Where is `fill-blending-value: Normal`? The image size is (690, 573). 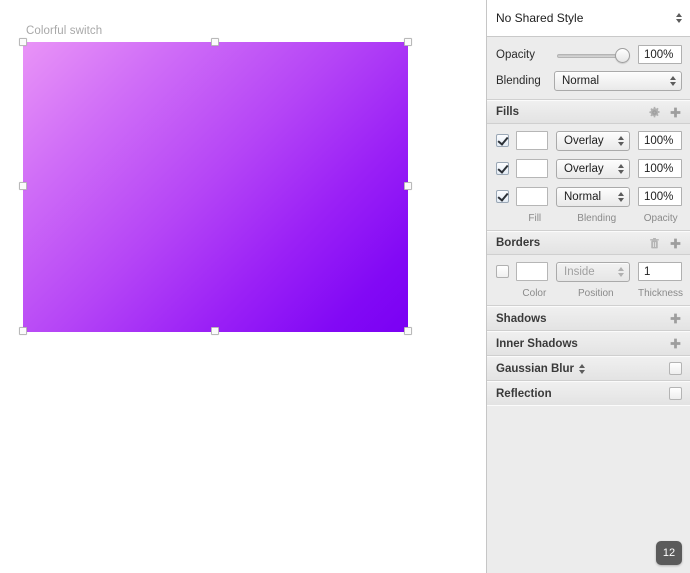
fill-blending-value: Normal is located at coordinates (583, 196).